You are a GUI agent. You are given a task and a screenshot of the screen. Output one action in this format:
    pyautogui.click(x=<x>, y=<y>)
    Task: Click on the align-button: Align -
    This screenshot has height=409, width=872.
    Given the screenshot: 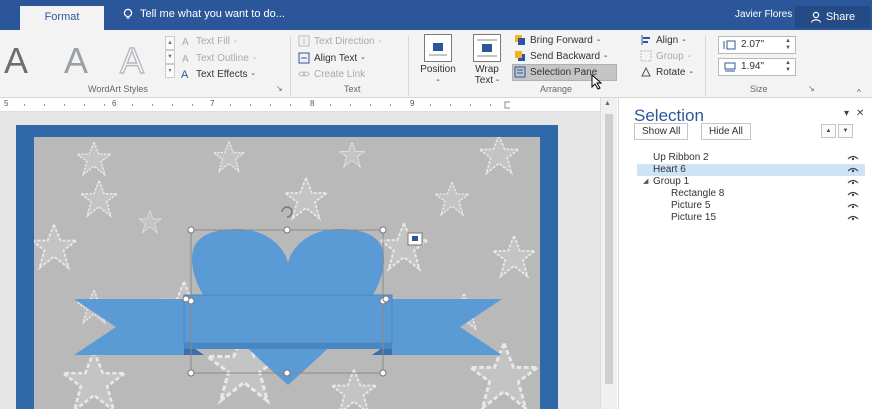 What is the action you would take?
    pyautogui.click(x=663, y=40)
    